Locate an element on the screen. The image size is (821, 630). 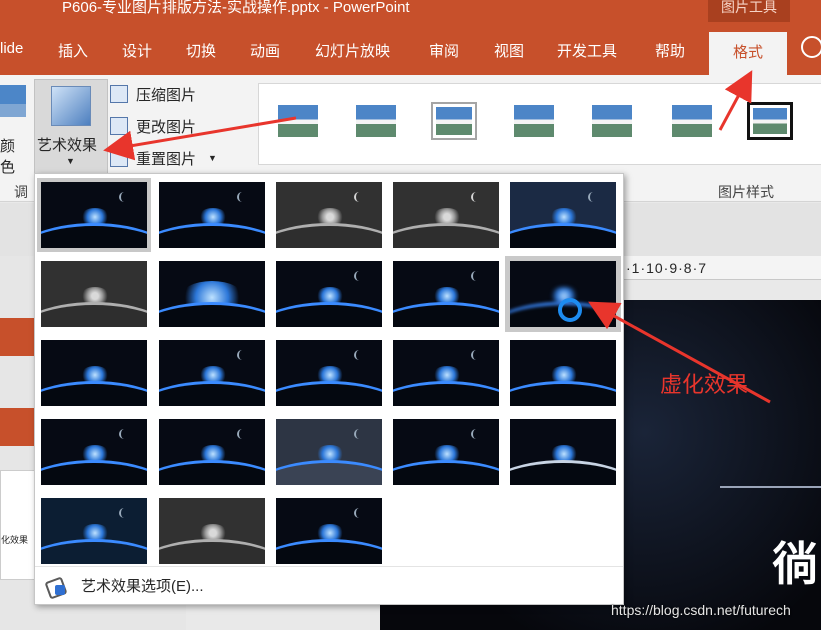
effect-paint-strokes is located at coordinates (212, 294).